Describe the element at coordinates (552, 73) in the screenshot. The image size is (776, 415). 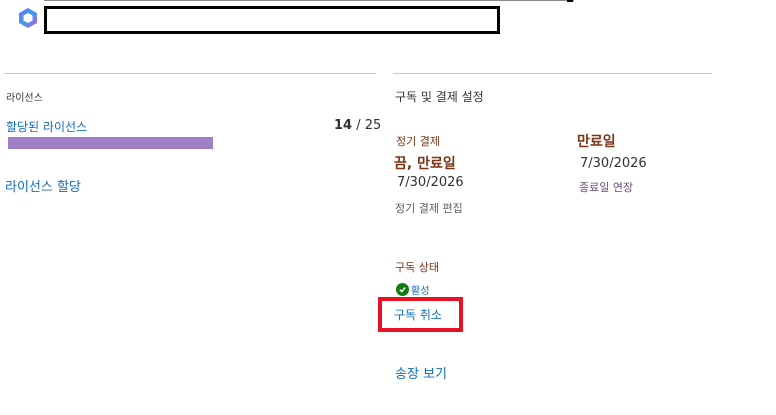
I see `subscription-divider` at that location.